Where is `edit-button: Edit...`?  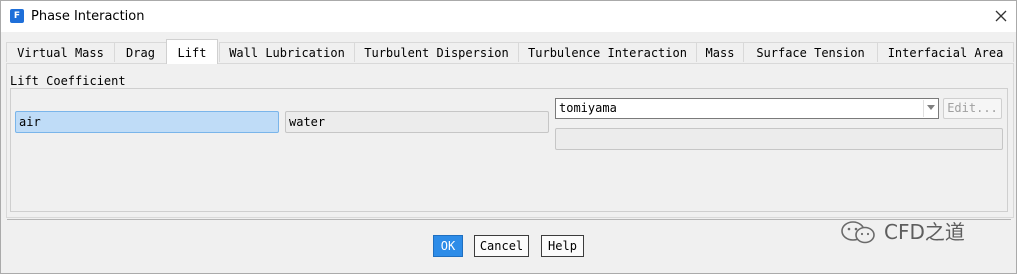 edit-button: Edit... is located at coordinates (972, 108).